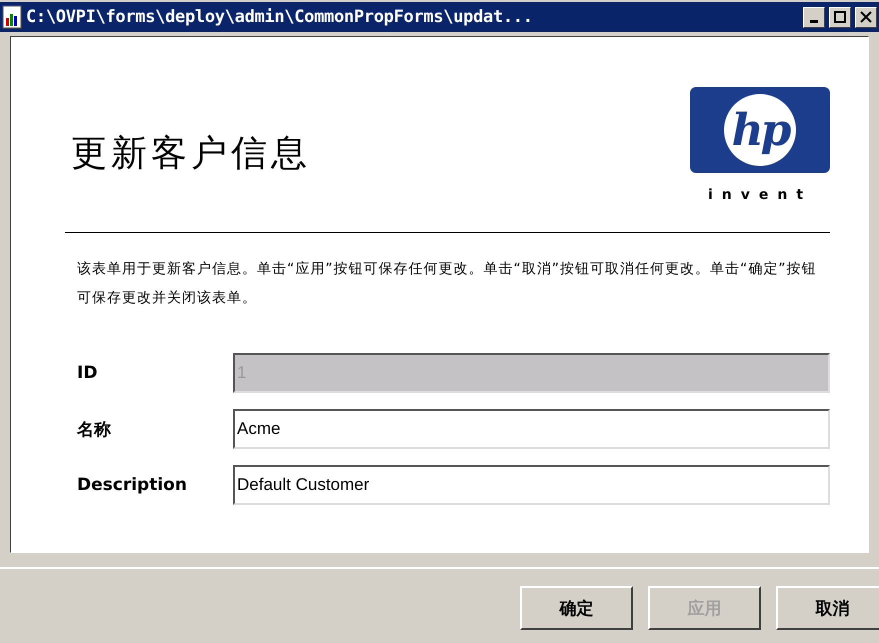 This screenshot has height=643, width=879. Describe the element at coordinates (814, 21) in the screenshot. I see `minimize-icon` at that location.